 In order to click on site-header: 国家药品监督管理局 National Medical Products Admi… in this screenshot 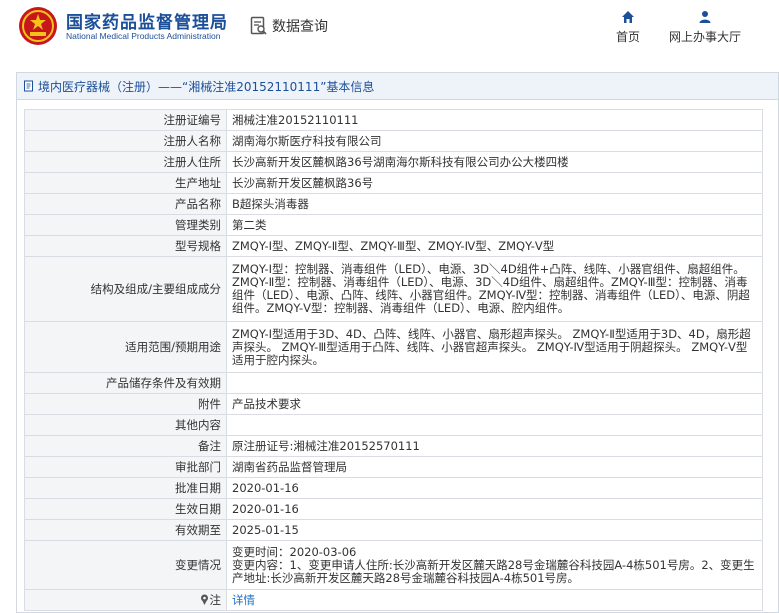, I will do `click(389, 31)`.